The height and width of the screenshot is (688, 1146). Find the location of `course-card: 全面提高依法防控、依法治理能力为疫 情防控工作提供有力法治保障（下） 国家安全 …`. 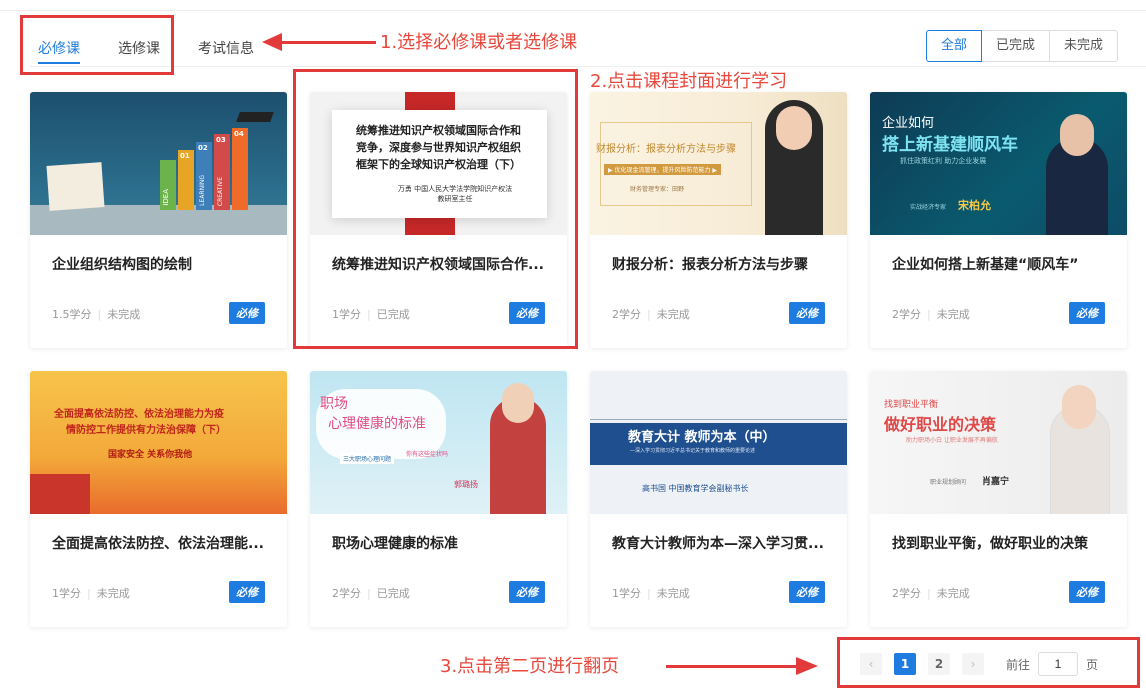

course-card: 全面提高依法防控、依法治理能力为疫 情防控工作提供有力法治保障（下） 国家安全 … is located at coordinates (158, 499).